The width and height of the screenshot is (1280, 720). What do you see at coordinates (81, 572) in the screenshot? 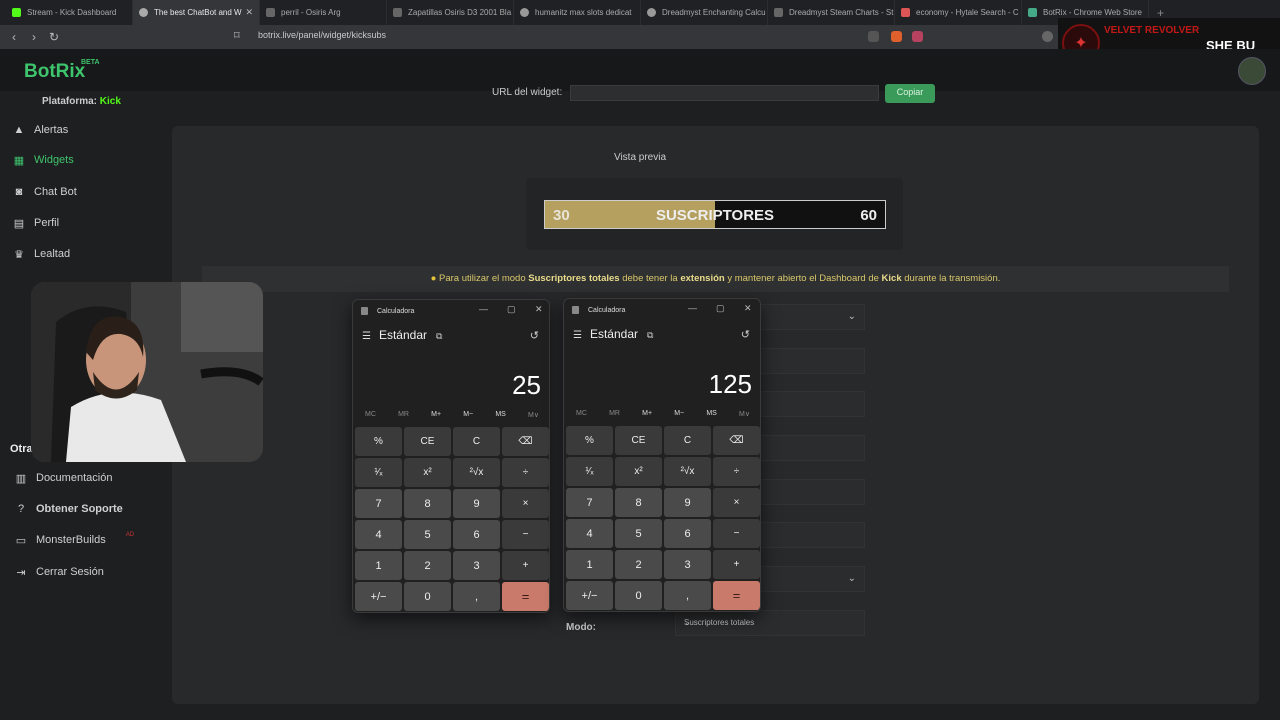
I see `sidebar-item-cerrar-sesion: ⇥ Cerrar Sesión` at bounding box center [81, 572].